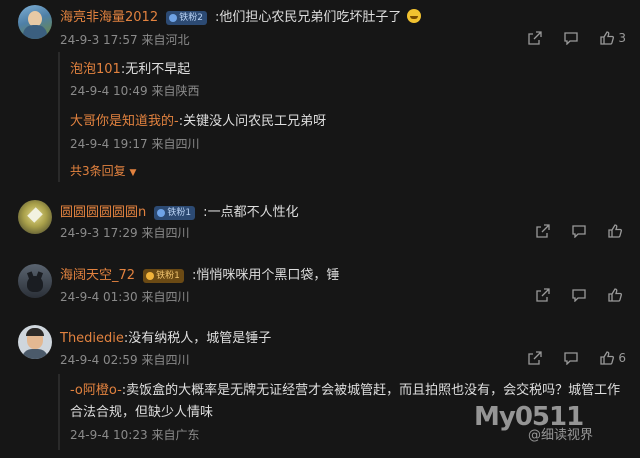 Image resolution: width=640 pixels, height=458 pixels. Describe the element at coordinates (175, 91) in the screenshot. I see `location: 来自陕西` at that location.